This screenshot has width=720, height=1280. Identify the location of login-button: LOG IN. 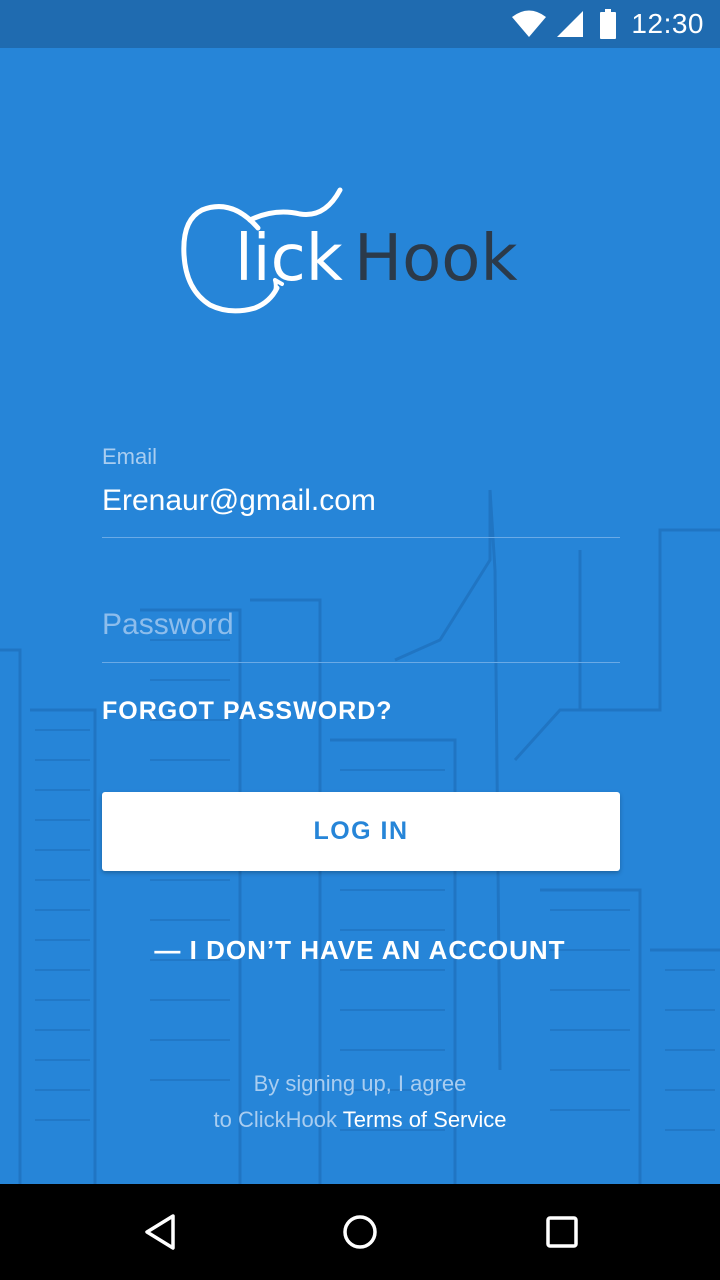
(361, 831).